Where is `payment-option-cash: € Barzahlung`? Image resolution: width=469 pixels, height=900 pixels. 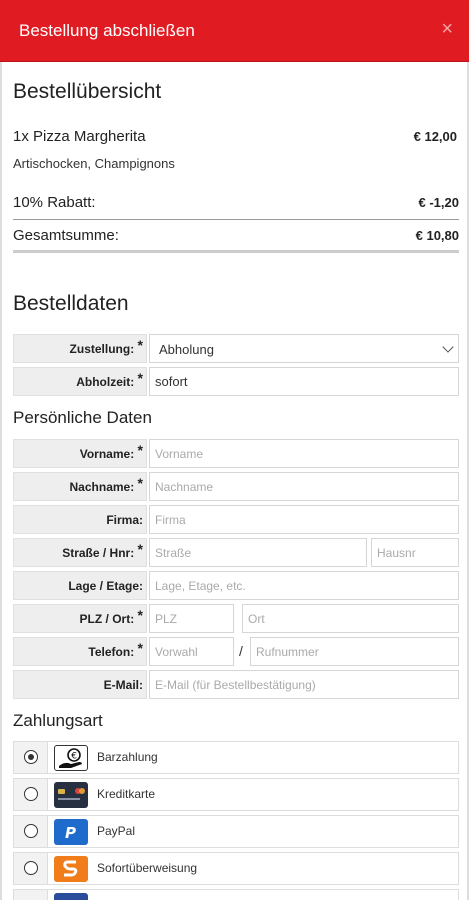 payment-option-cash: € Barzahlung is located at coordinates (236, 757).